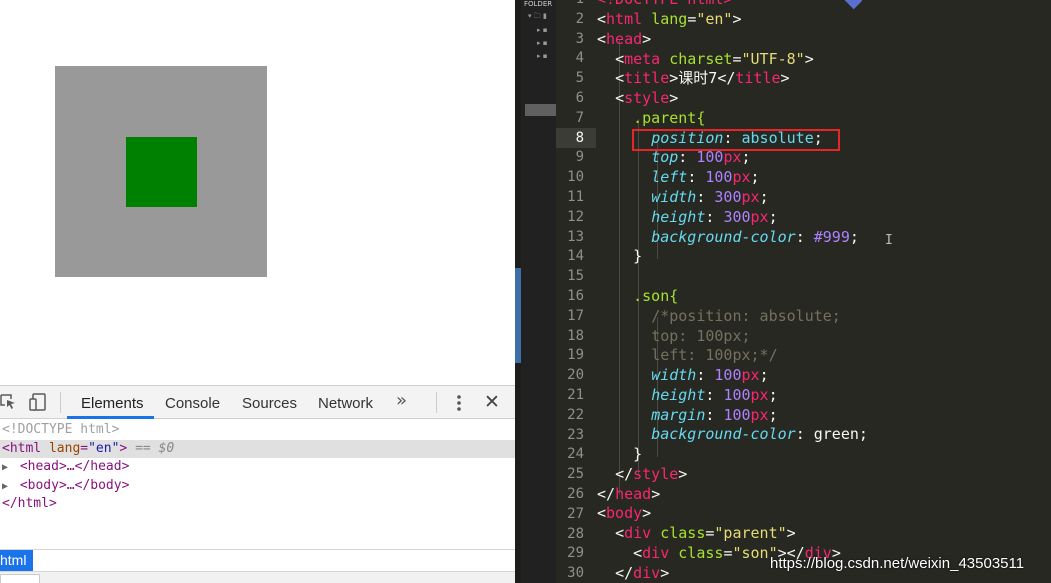 This screenshot has height=583, width=1051. I want to click on close-icon: ✕, so click(492, 402).